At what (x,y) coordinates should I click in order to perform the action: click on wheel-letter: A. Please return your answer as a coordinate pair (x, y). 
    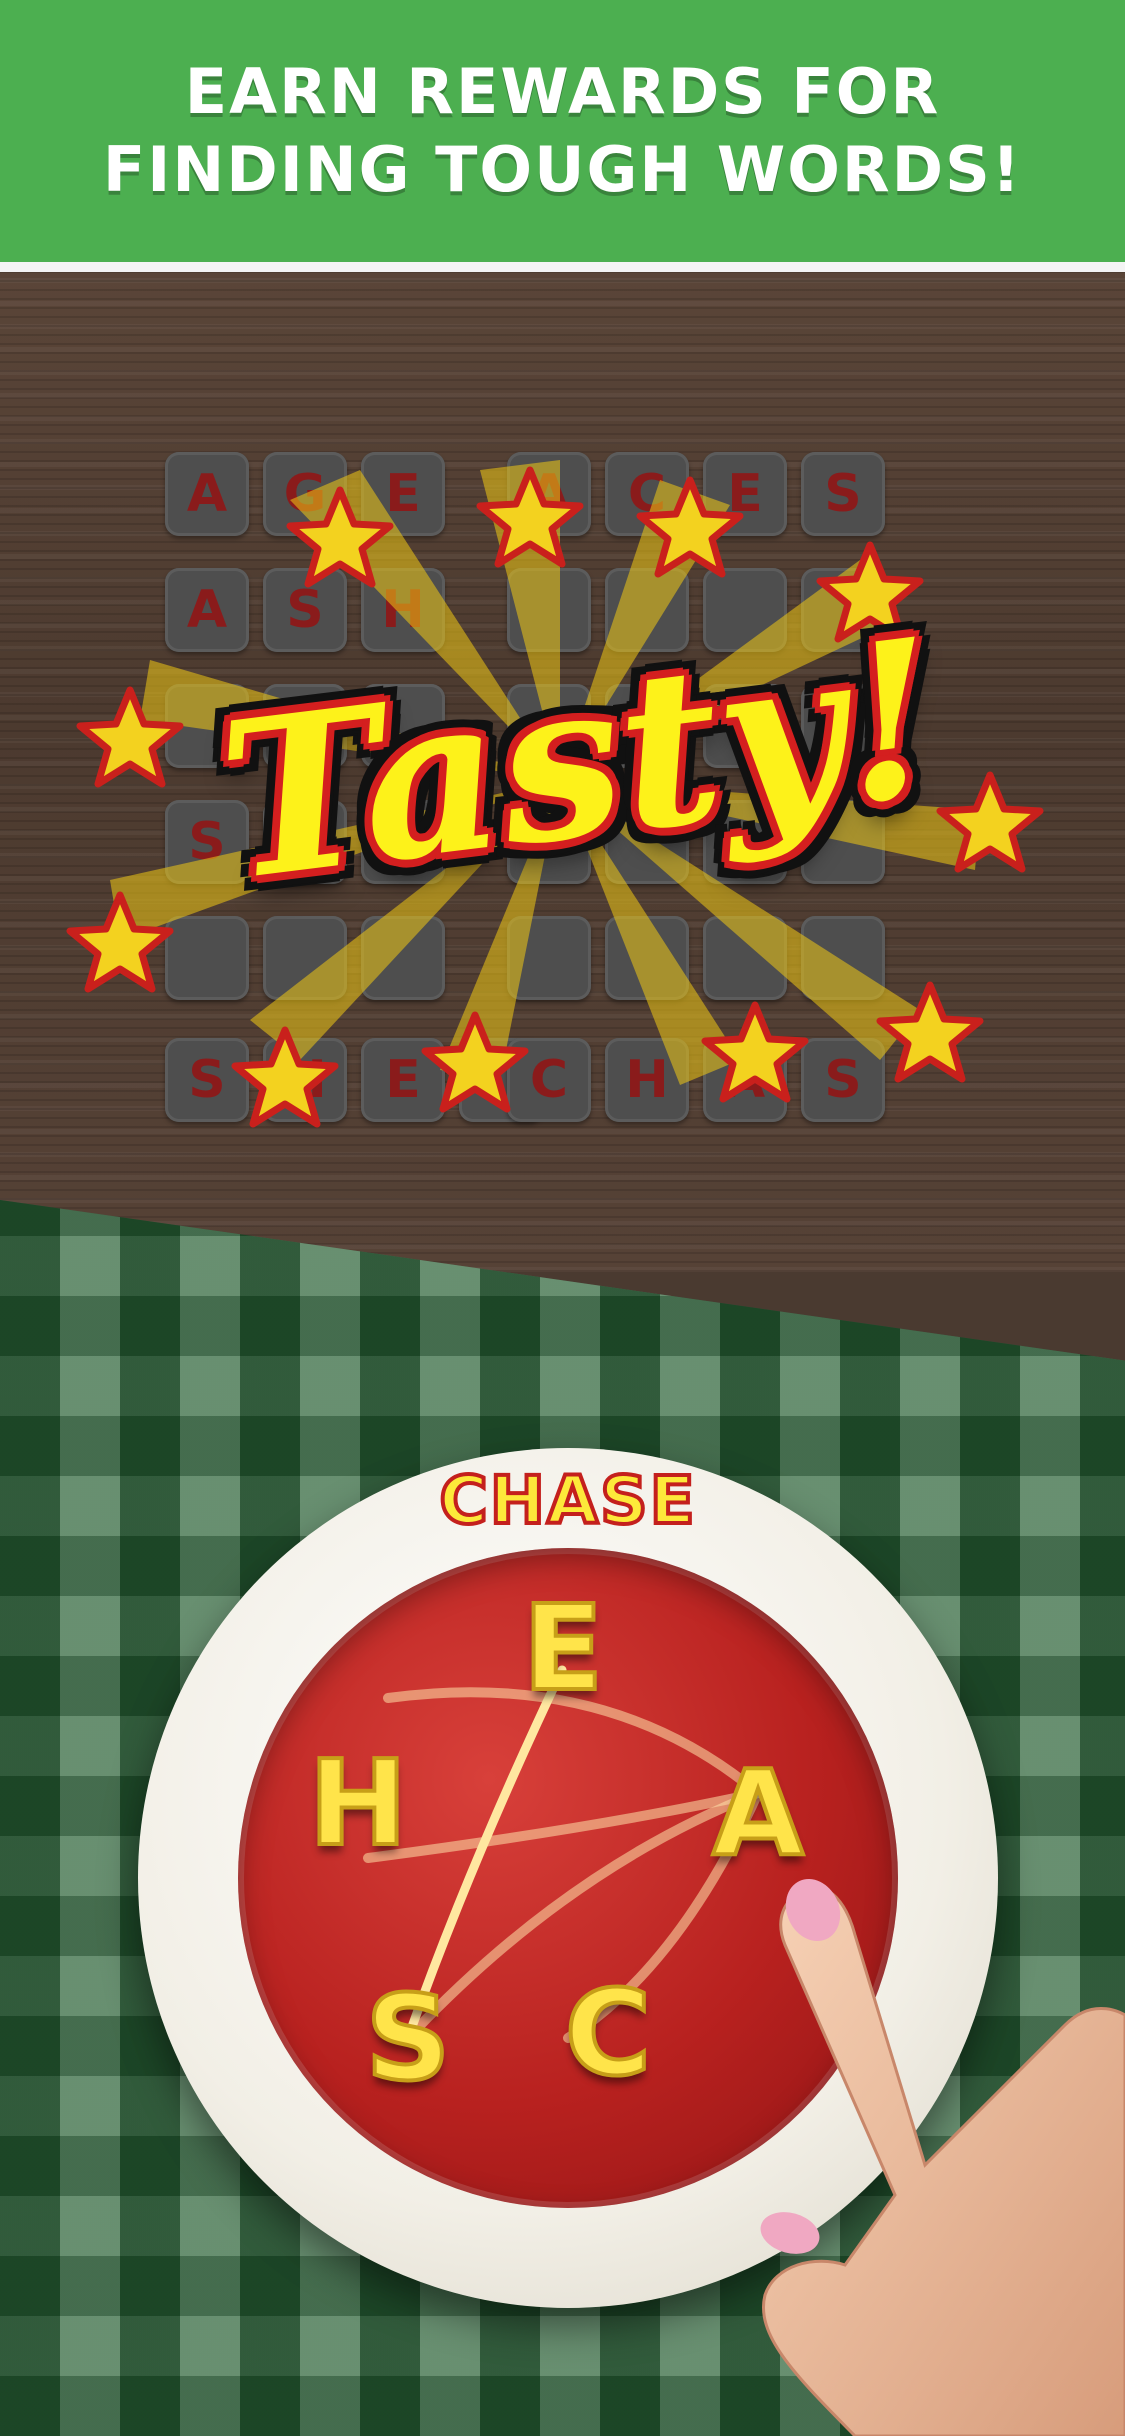
    Looking at the image, I should click on (758, 1813).